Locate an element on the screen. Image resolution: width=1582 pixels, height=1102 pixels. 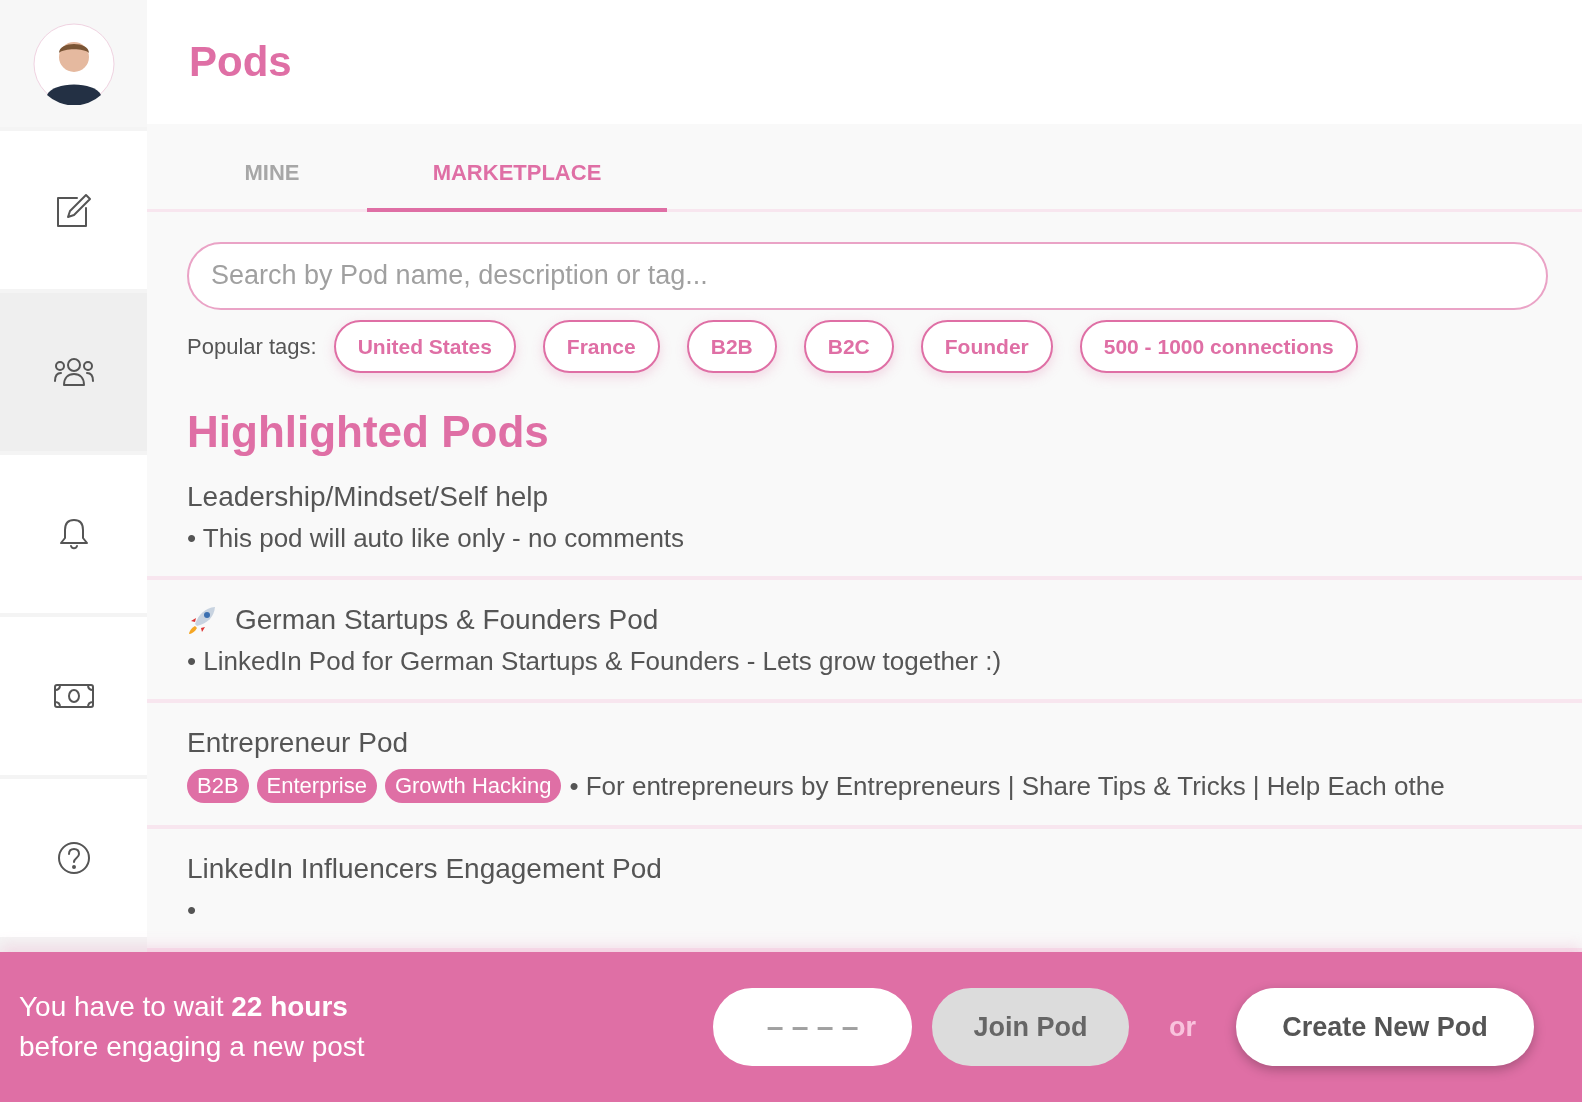
pod-description: • LinkedIn Pod for German Startups & Founders - Lets grow together :) is located at coordinates (594, 661).